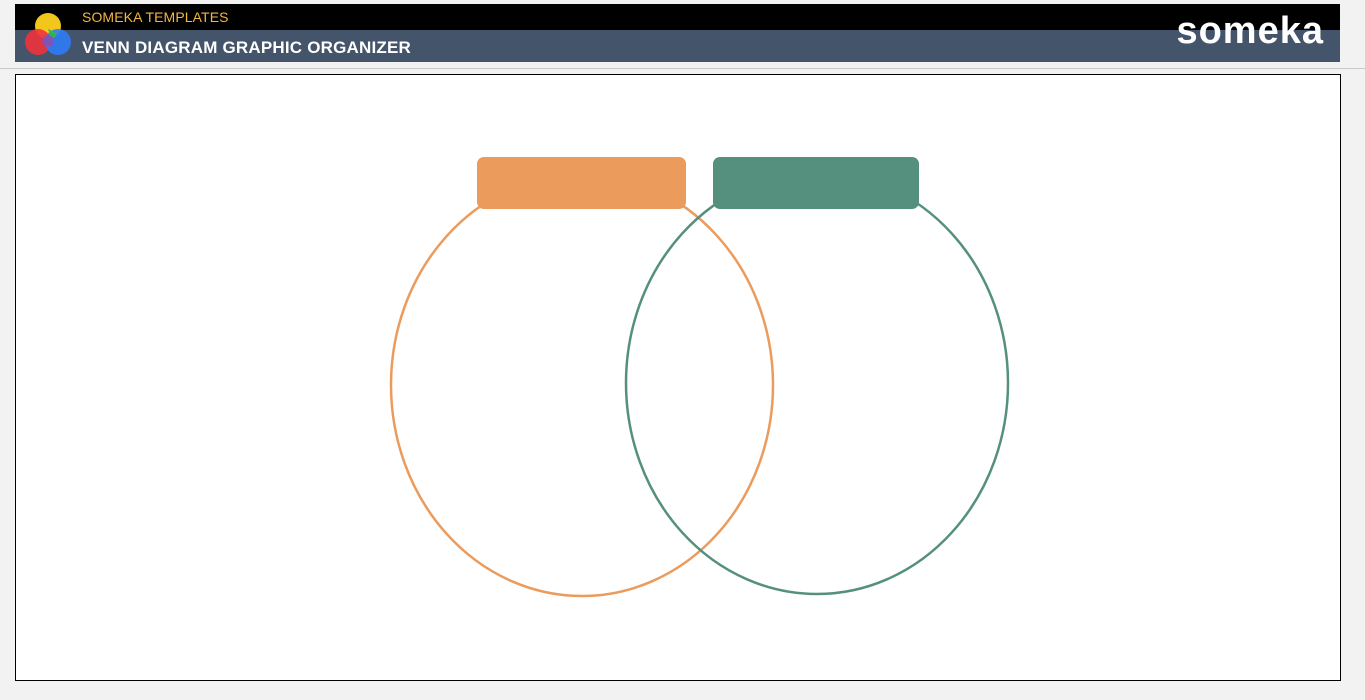  What do you see at coordinates (1250, 31) in the screenshot?
I see `someka-wordmark: someka` at bounding box center [1250, 31].